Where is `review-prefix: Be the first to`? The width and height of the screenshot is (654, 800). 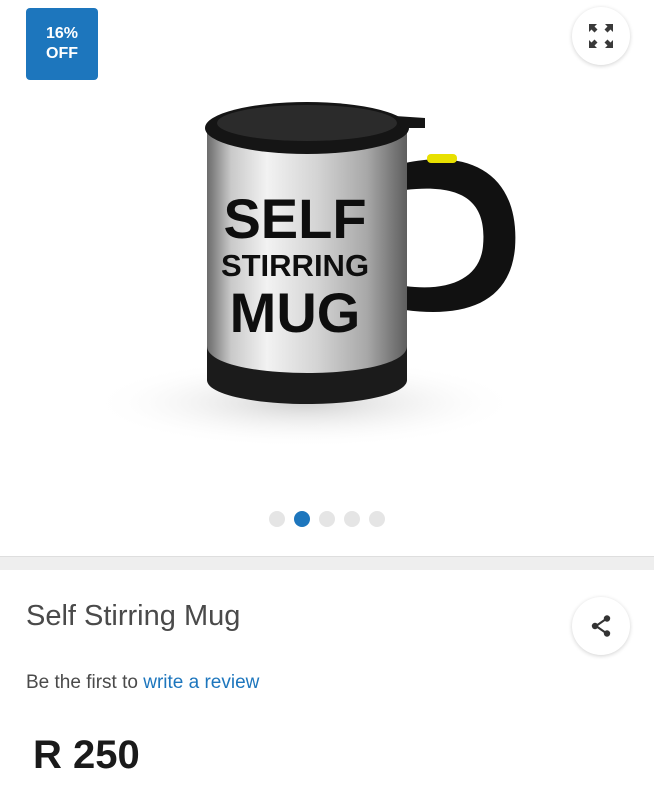
review-prefix: Be the first to is located at coordinates (82, 682).